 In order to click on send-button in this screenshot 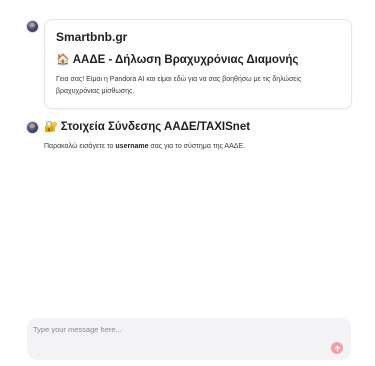, I will do `click(337, 348)`.